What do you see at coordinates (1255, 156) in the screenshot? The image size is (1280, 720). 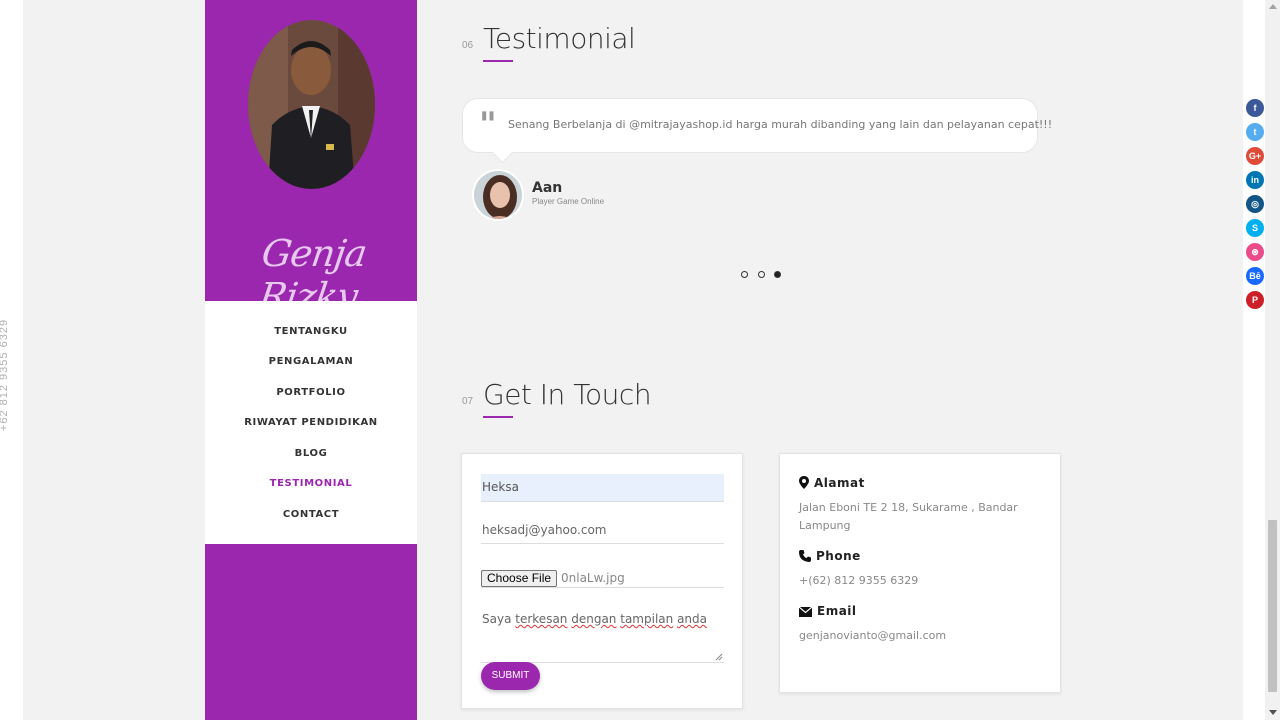 I see `google-plus-icon: G+` at bounding box center [1255, 156].